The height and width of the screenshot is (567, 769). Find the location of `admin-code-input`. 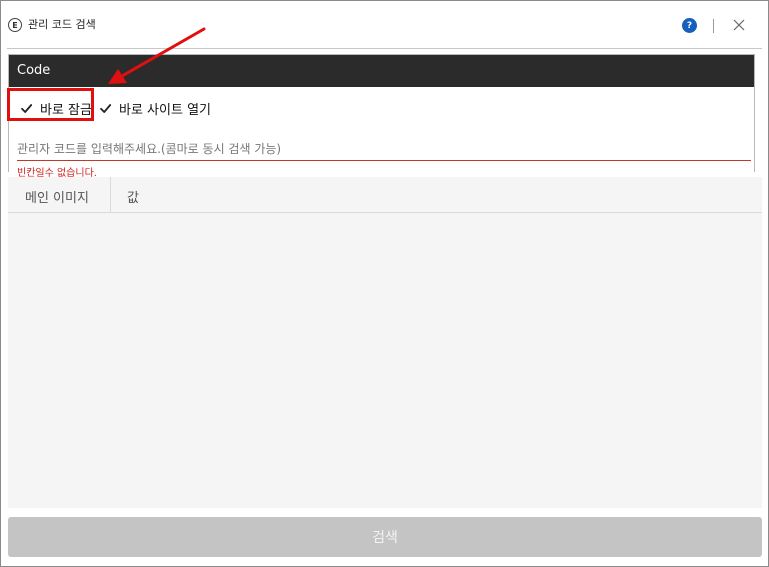

admin-code-input is located at coordinates (384, 149).